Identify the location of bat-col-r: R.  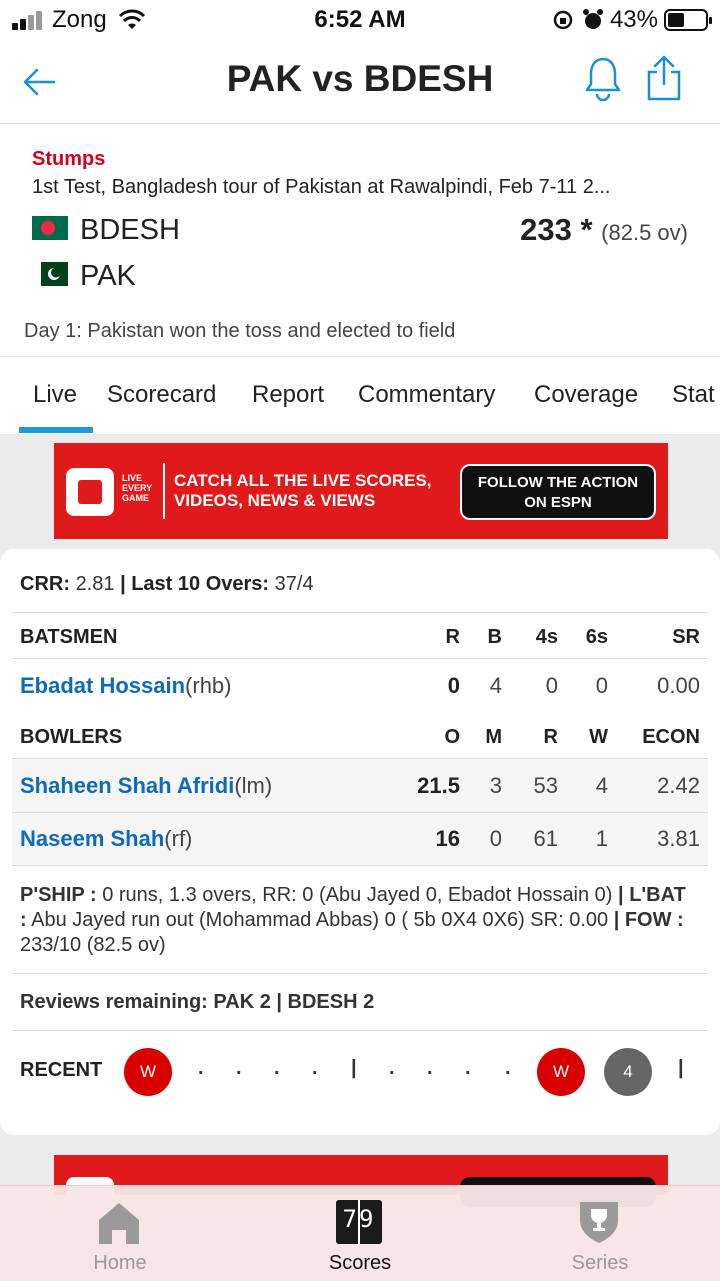
(452, 637).